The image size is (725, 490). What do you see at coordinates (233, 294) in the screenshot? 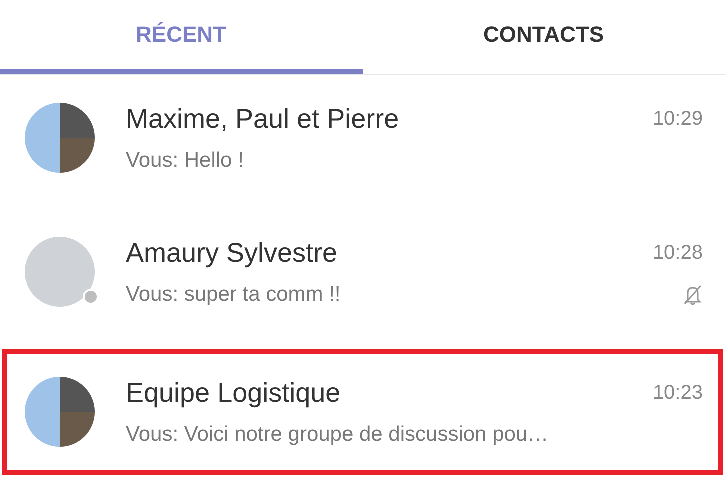
I see `message-preview: Vous: super ta comm !!` at bounding box center [233, 294].